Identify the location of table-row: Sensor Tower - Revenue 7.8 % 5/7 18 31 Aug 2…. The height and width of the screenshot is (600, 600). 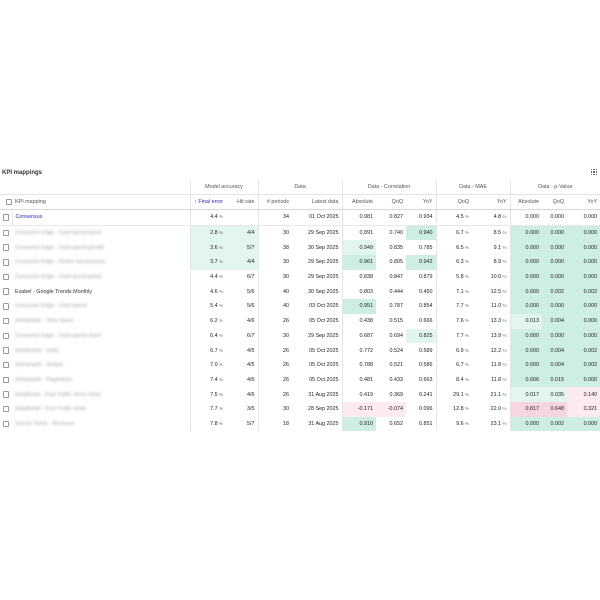
(300, 424).